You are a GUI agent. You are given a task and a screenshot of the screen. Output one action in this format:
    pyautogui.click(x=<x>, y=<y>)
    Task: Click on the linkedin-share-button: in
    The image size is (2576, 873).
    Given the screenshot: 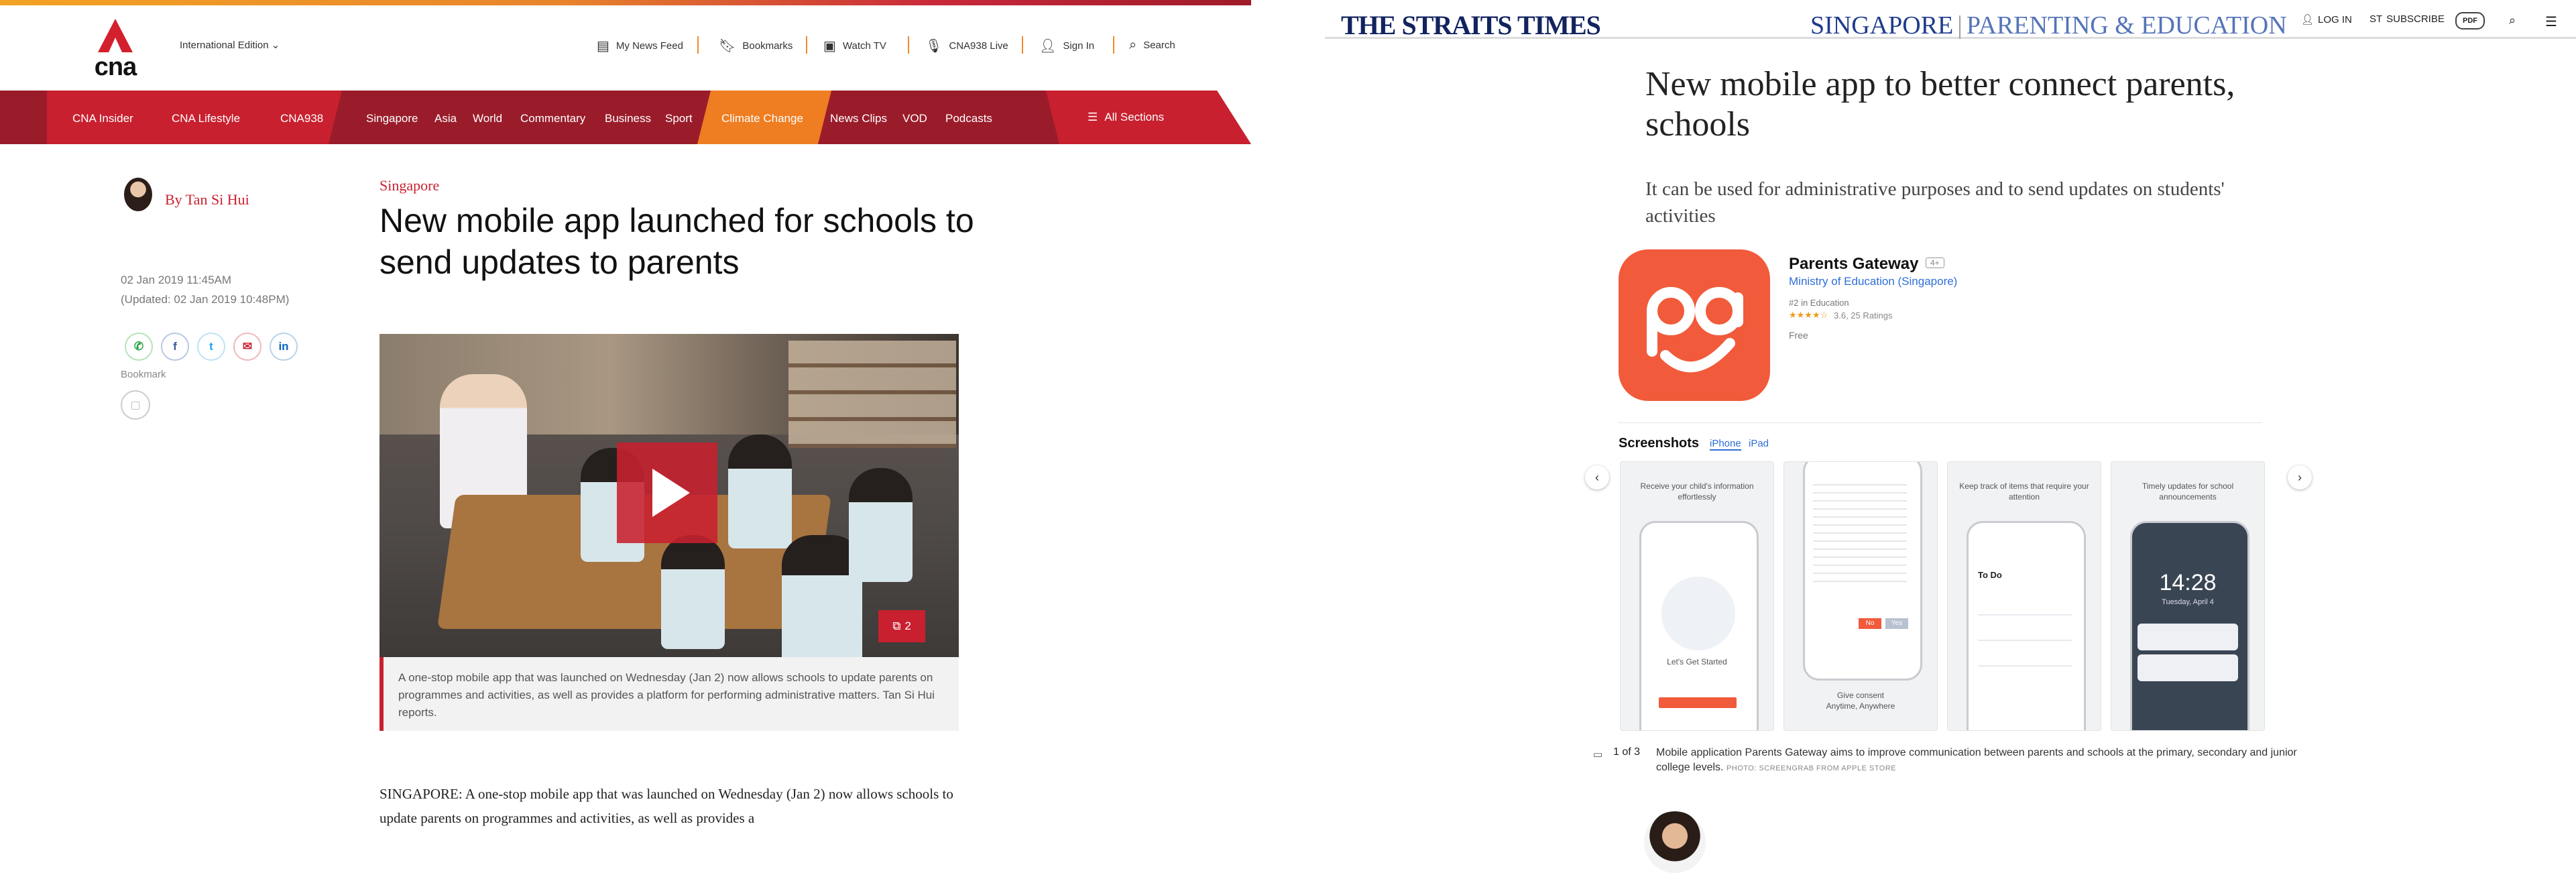 What is the action you would take?
    pyautogui.click(x=284, y=347)
    